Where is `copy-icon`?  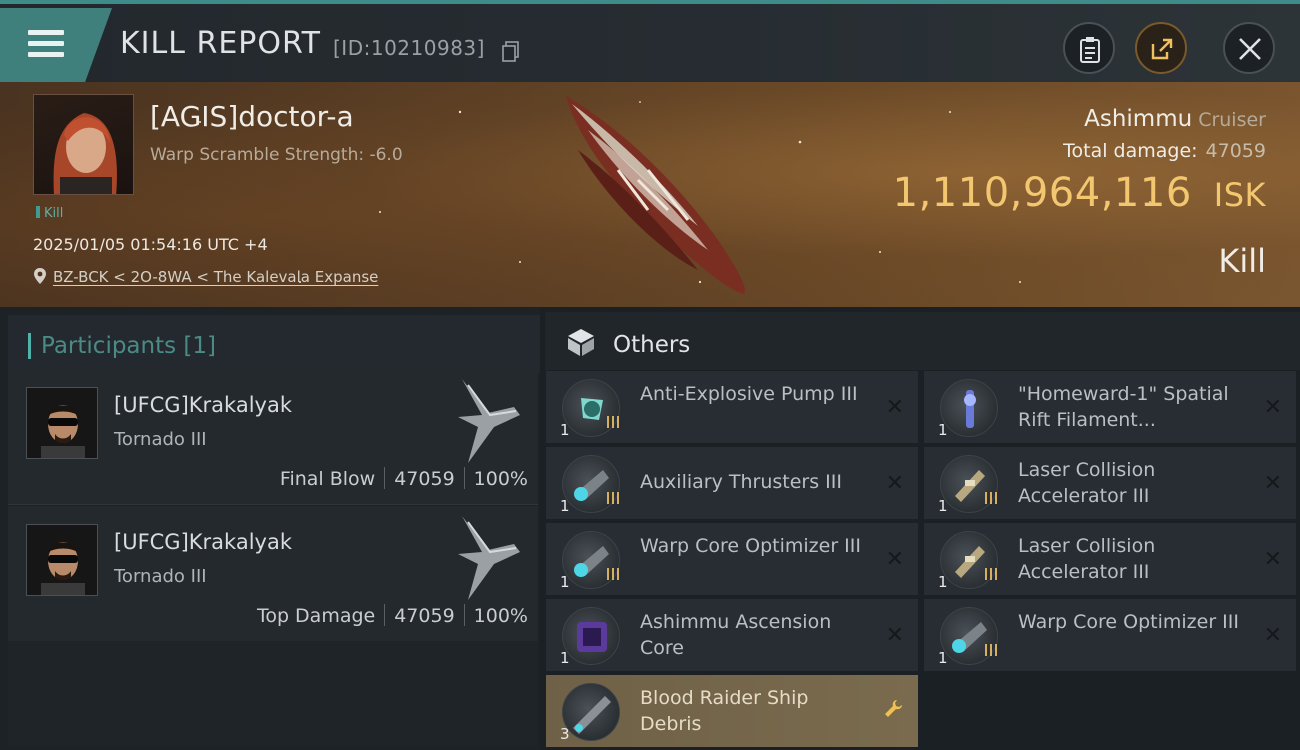
copy-icon is located at coordinates (511, 51).